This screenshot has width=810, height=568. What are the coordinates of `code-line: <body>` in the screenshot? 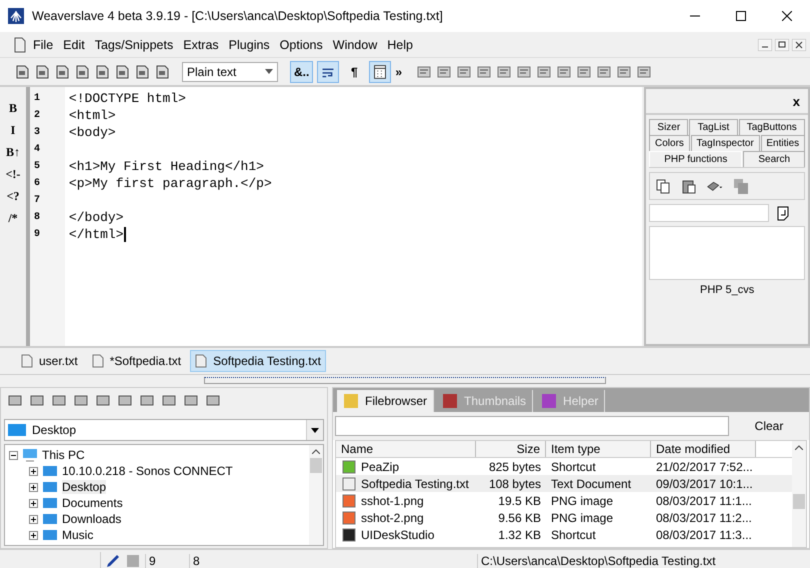 It's located at (92, 132).